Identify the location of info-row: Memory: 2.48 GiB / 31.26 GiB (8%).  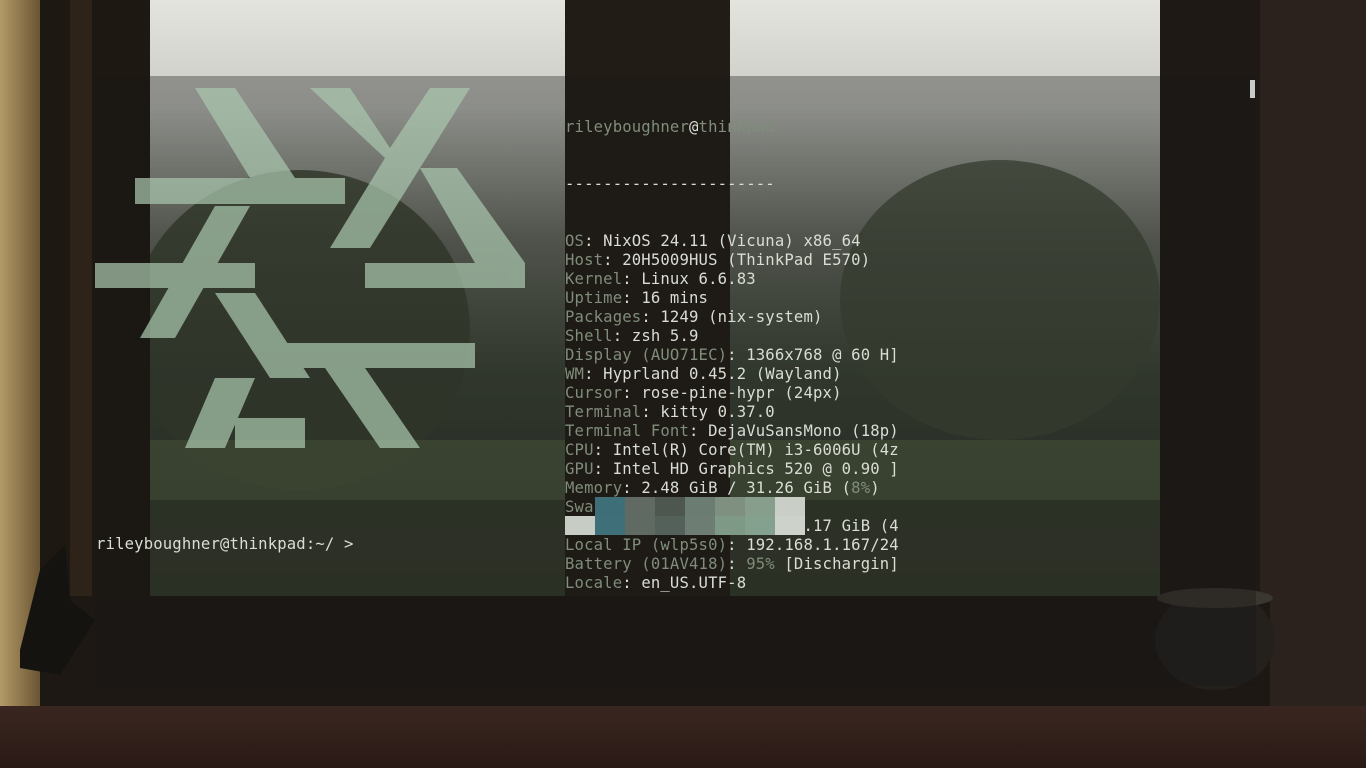
(732, 488).